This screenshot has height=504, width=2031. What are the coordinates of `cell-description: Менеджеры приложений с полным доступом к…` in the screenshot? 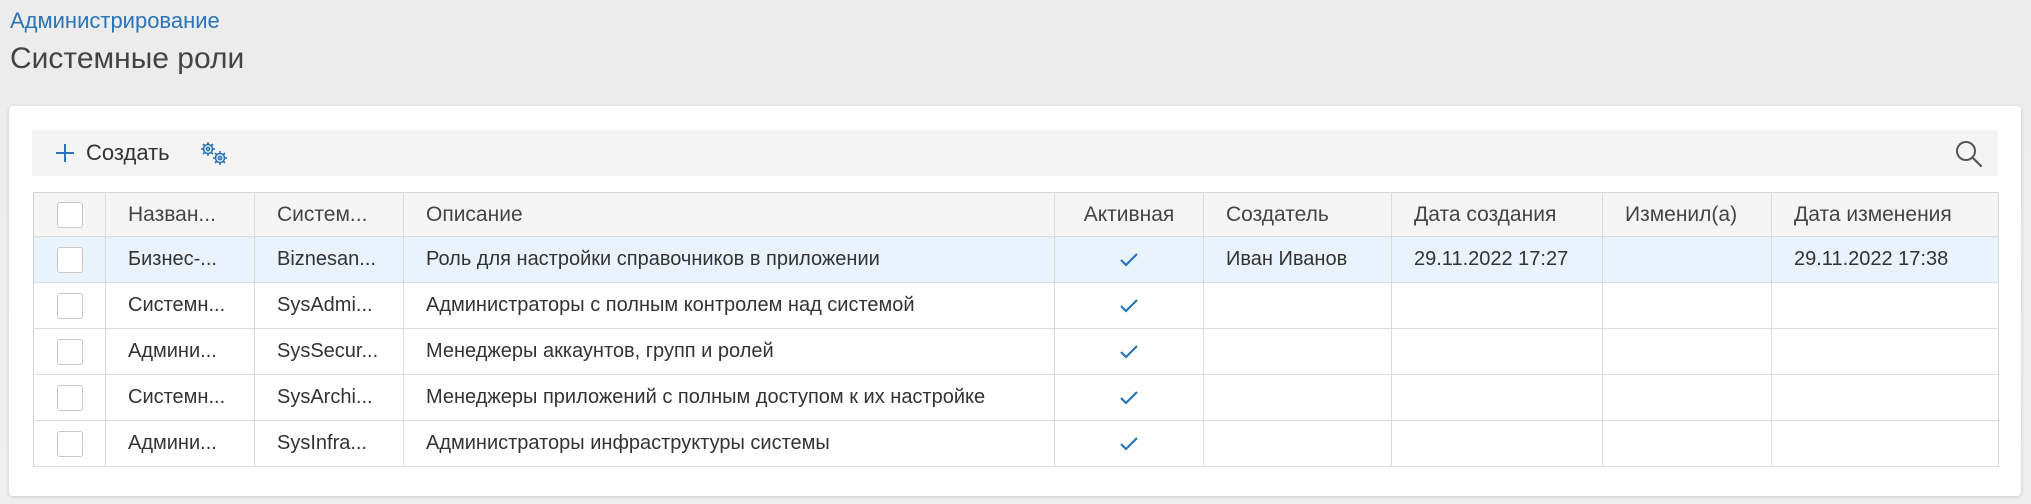 It's located at (729, 397).